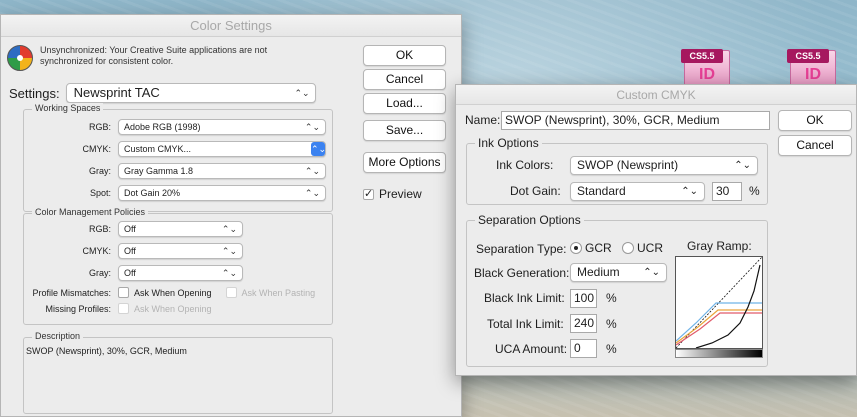 The image size is (857, 417). Describe the element at coordinates (521, 249) in the screenshot. I see `separation-type-label: Separation Type:` at that location.